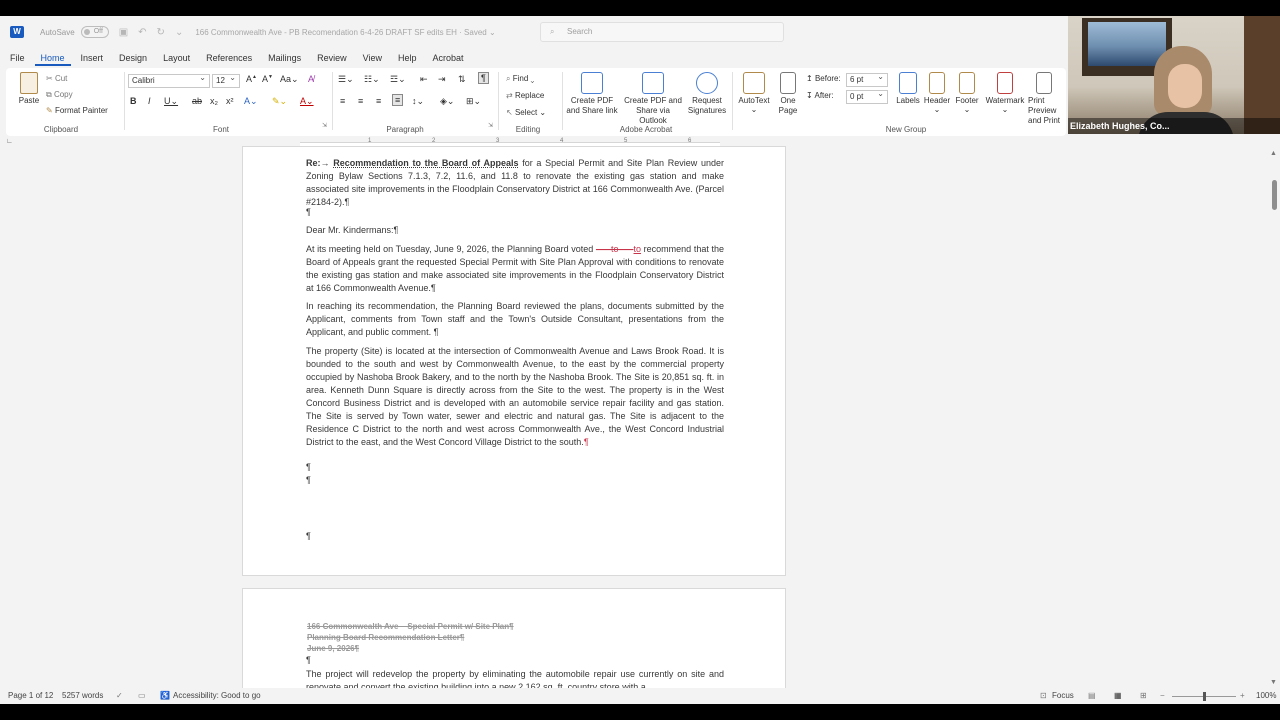 Image resolution: width=1280 pixels, height=720 pixels. I want to click on font-color-icon: A⌄, so click(307, 101).